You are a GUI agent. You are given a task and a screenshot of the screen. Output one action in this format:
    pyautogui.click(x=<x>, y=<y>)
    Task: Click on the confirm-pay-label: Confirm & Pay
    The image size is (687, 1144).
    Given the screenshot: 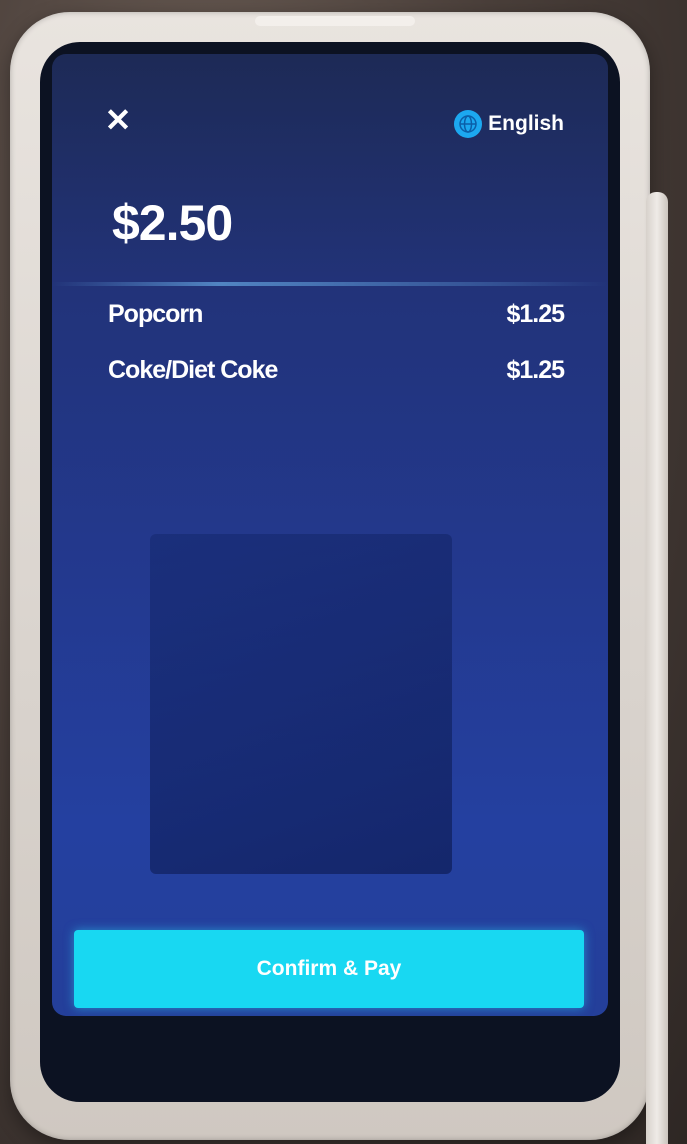 What is the action you would take?
    pyautogui.click(x=329, y=968)
    